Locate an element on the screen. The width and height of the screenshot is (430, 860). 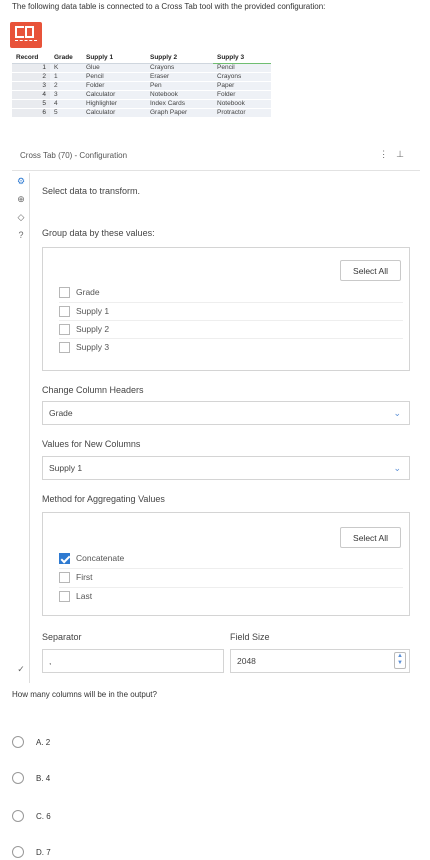
option-d: D. 7 is located at coordinates (31, 852).